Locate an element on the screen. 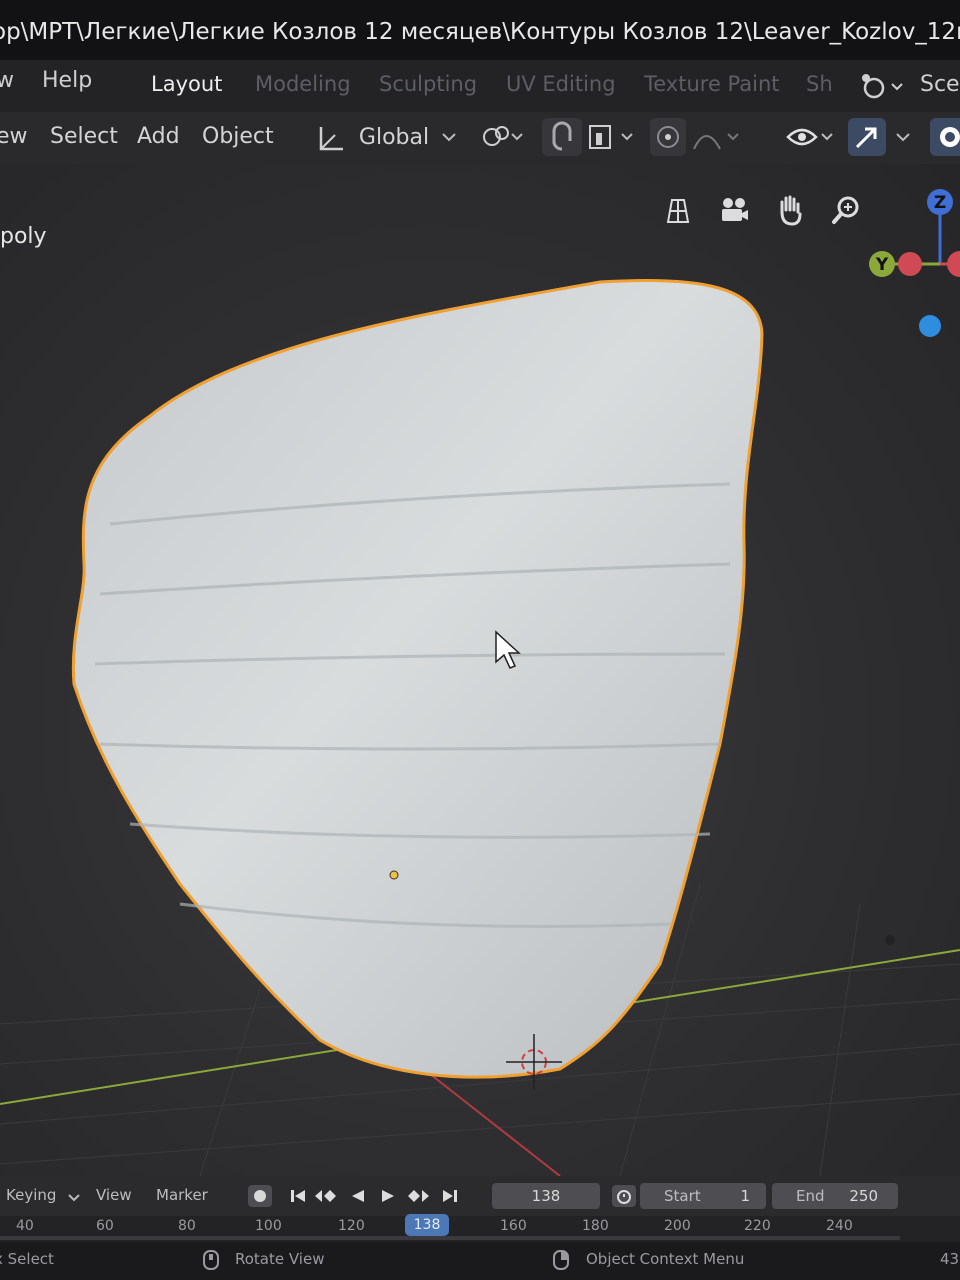 The width and height of the screenshot is (960, 1280). ruler-tick: 220 is located at coordinates (757, 1226).